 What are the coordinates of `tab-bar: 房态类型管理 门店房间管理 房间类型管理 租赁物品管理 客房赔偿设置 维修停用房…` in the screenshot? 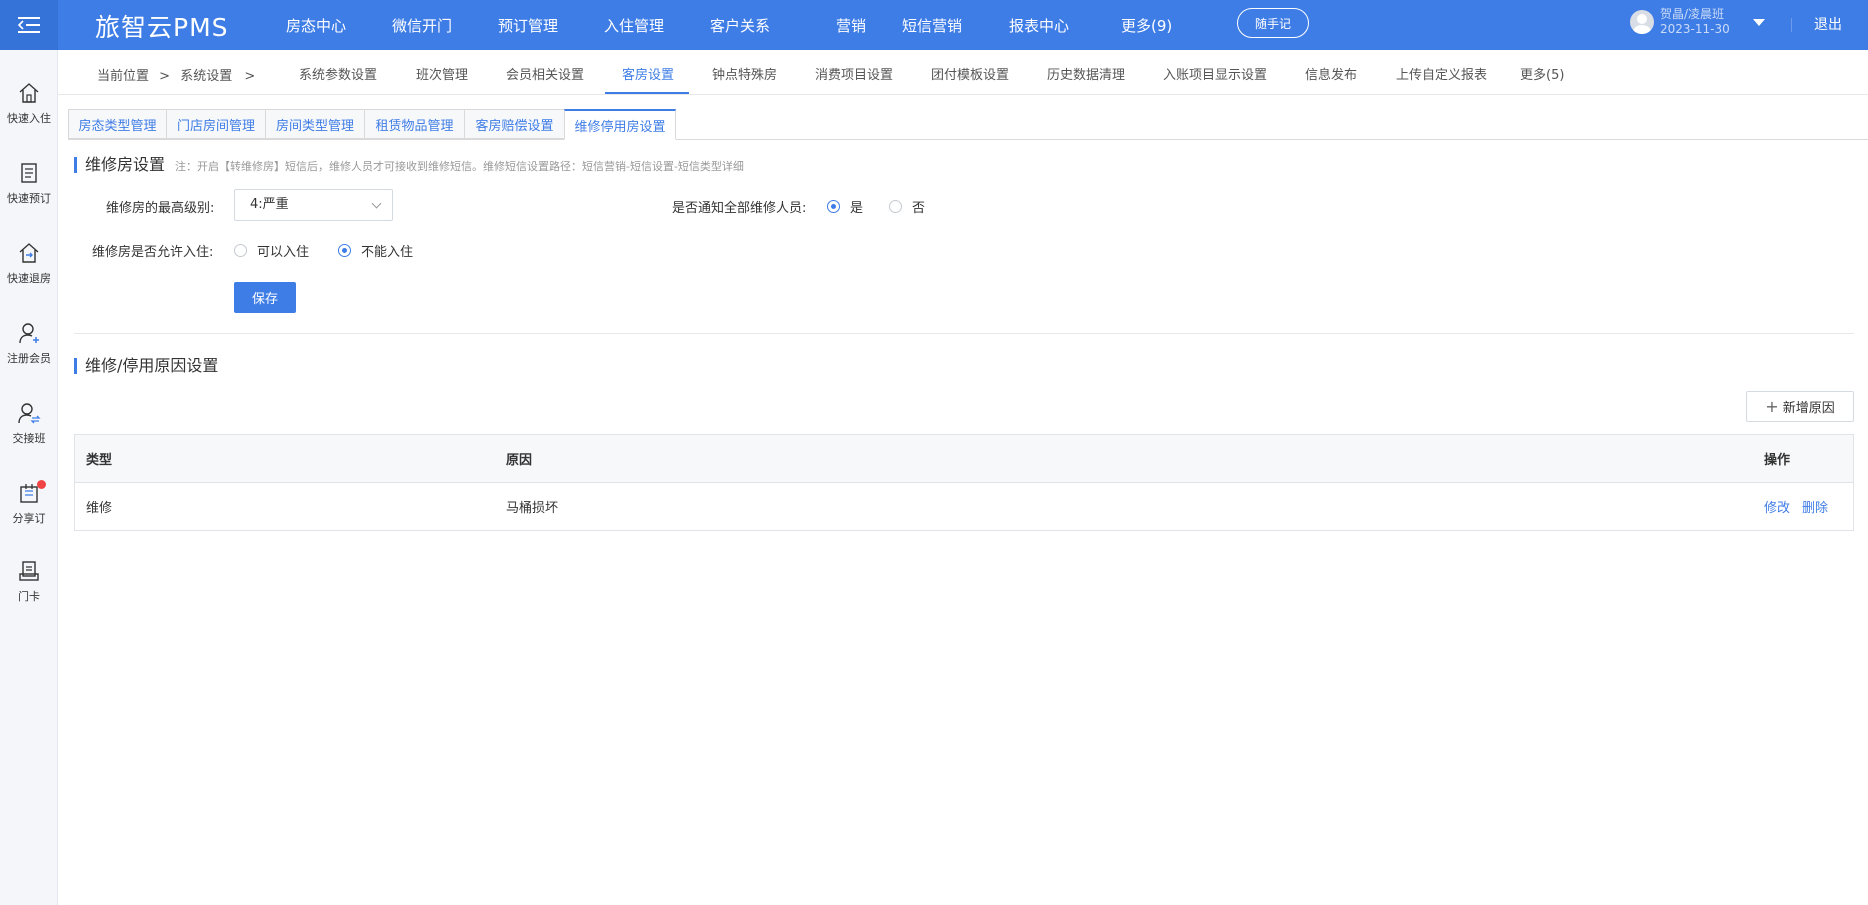 It's located at (372, 124).